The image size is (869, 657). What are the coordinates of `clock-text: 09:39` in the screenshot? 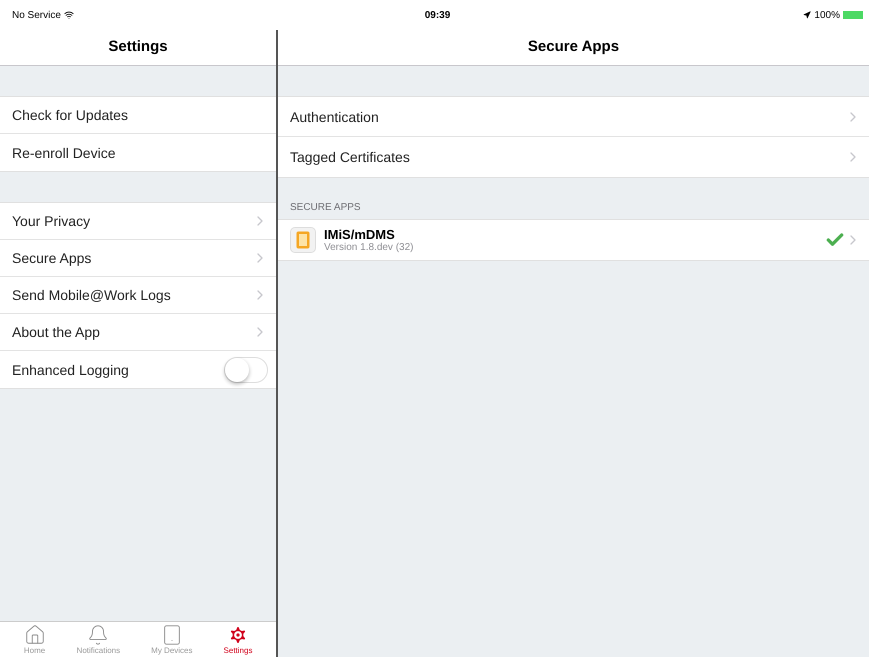 It's located at (437, 15).